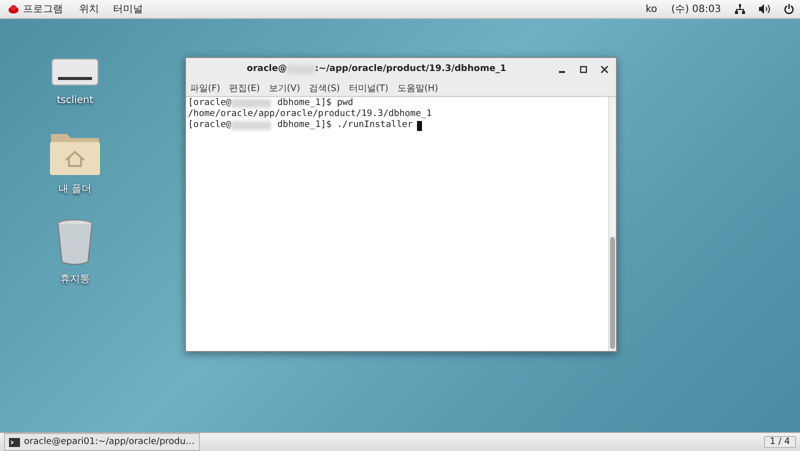 The width and height of the screenshot is (800, 451). Describe the element at coordinates (780, 442) in the screenshot. I see `workspace-indicator: 1 / 4` at that location.